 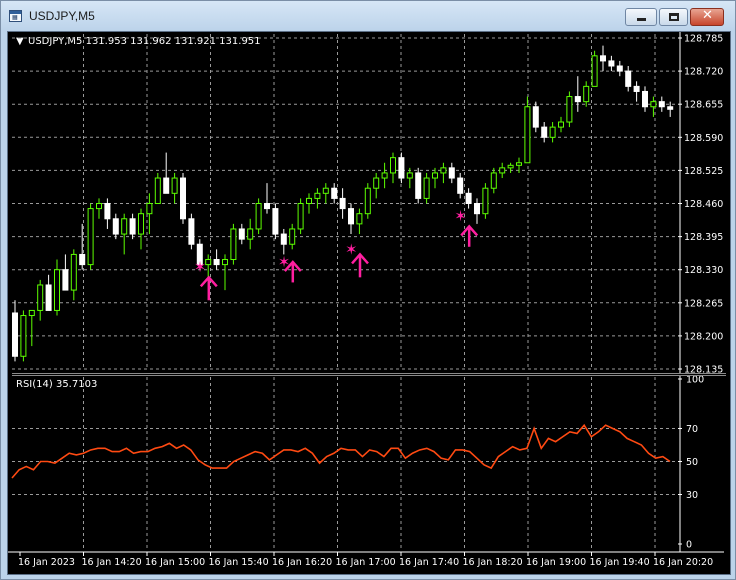 What do you see at coordinates (683, 562) in the screenshot?
I see `time-axis-label: 16 Jan 20:20` at bounding box center [683, 562].